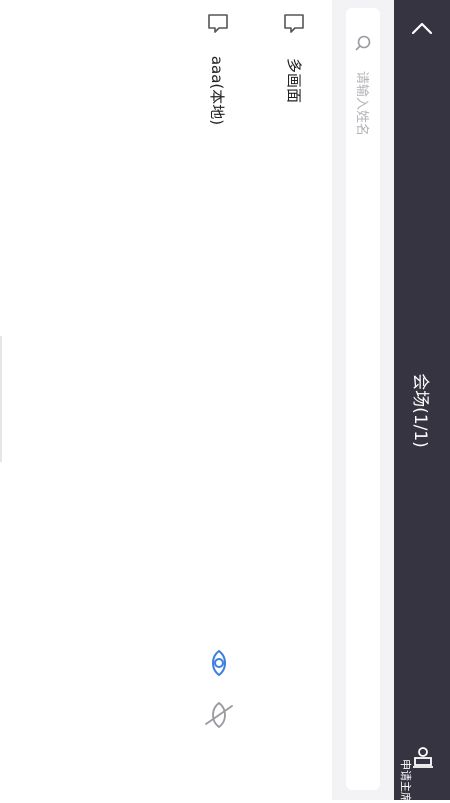  I want to click on search-placeholder: 请输入姓名, so click(361, 103).